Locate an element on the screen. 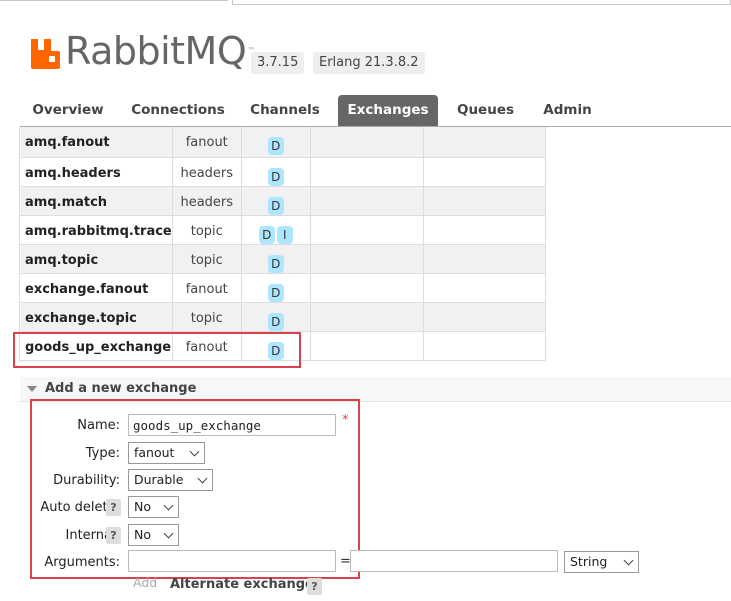  highlight-box-new-row is located at coordinates (157, 350).